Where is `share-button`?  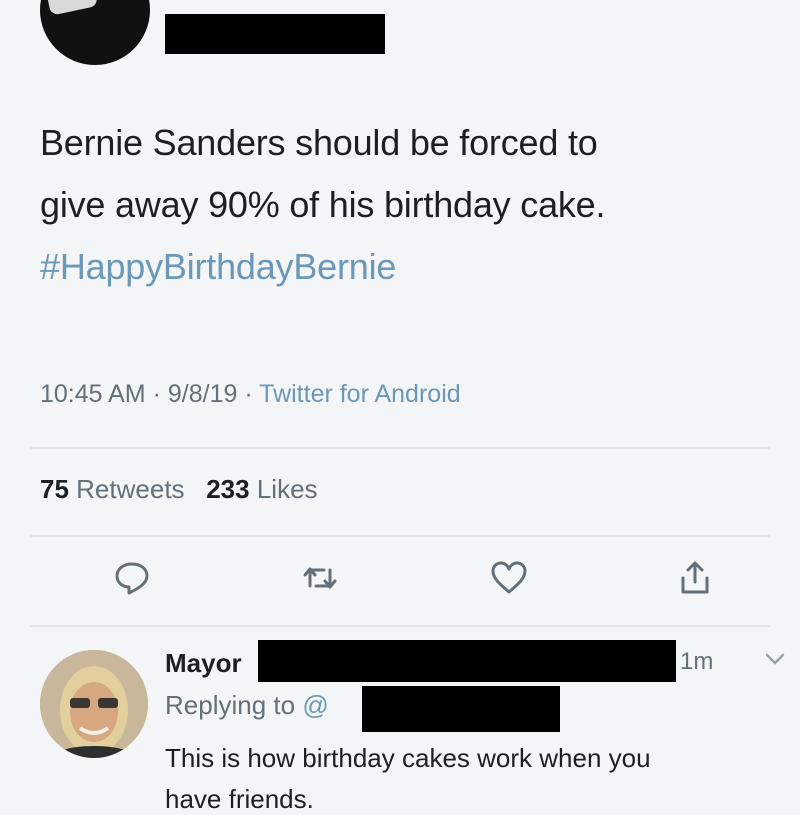 share-button is located at coordinates (695, 578).